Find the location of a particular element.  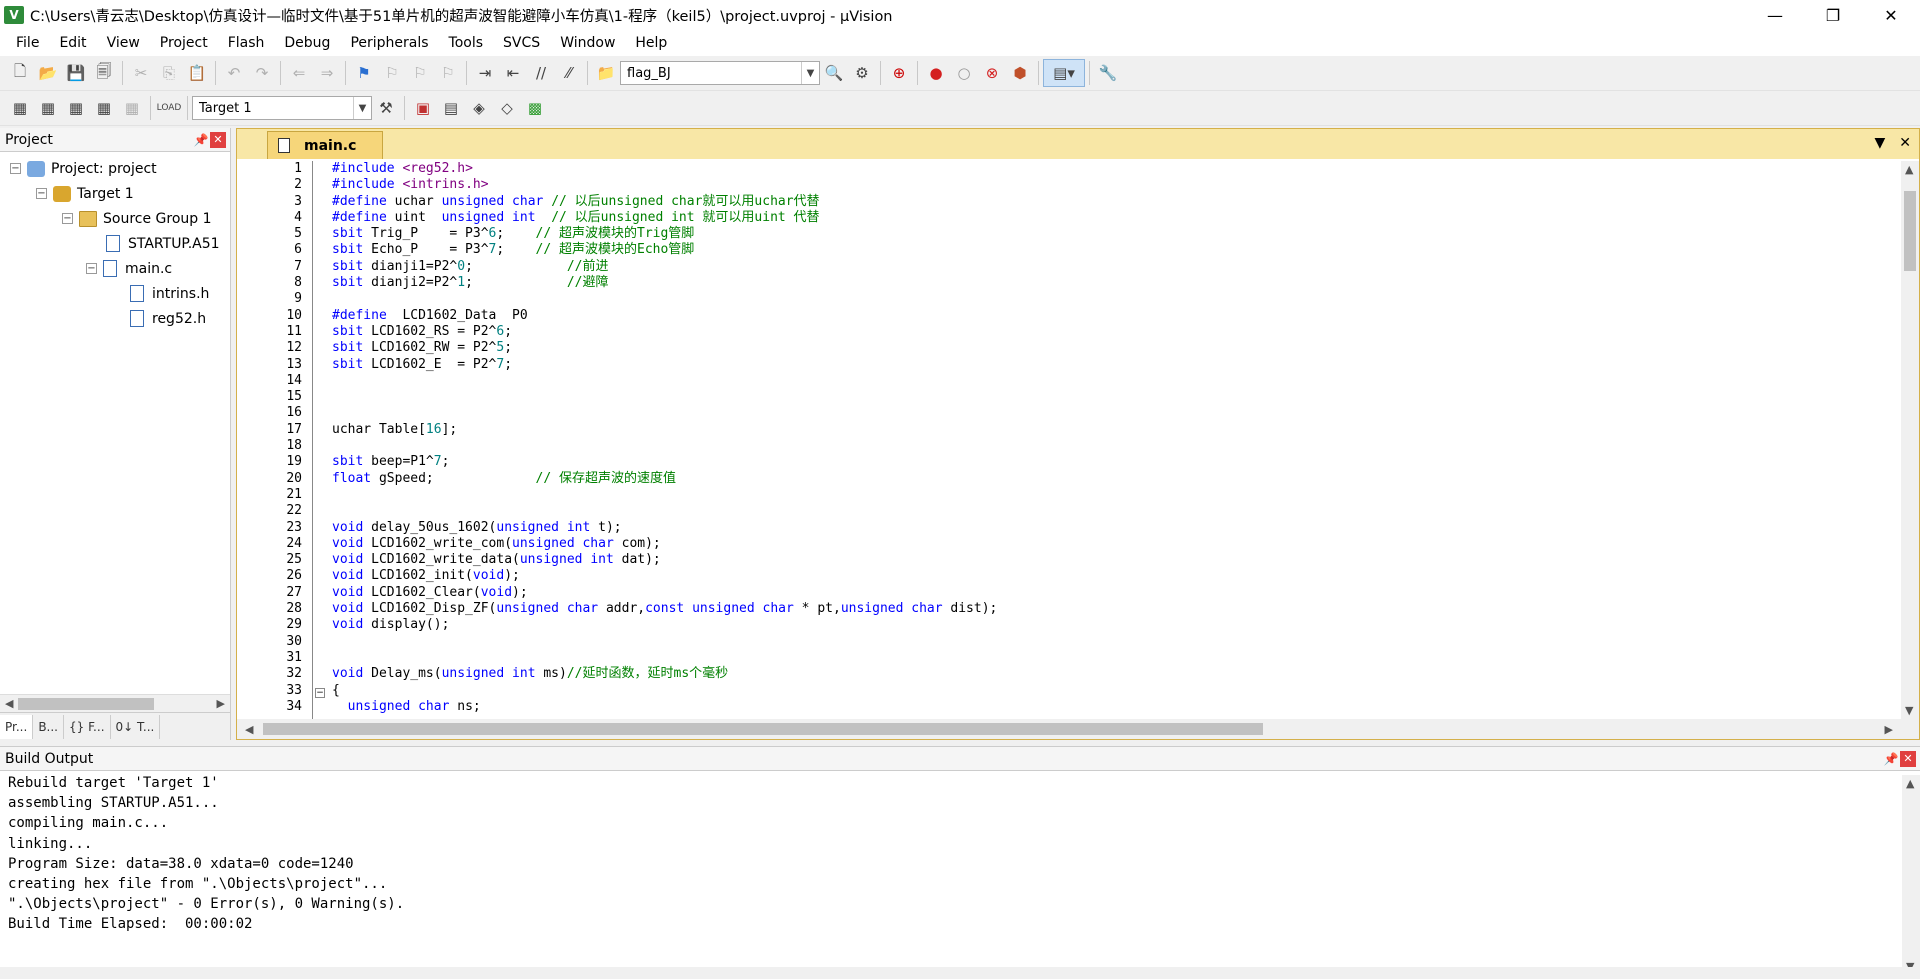

cut-icon: ✂ is located at coordinates (141, 73).